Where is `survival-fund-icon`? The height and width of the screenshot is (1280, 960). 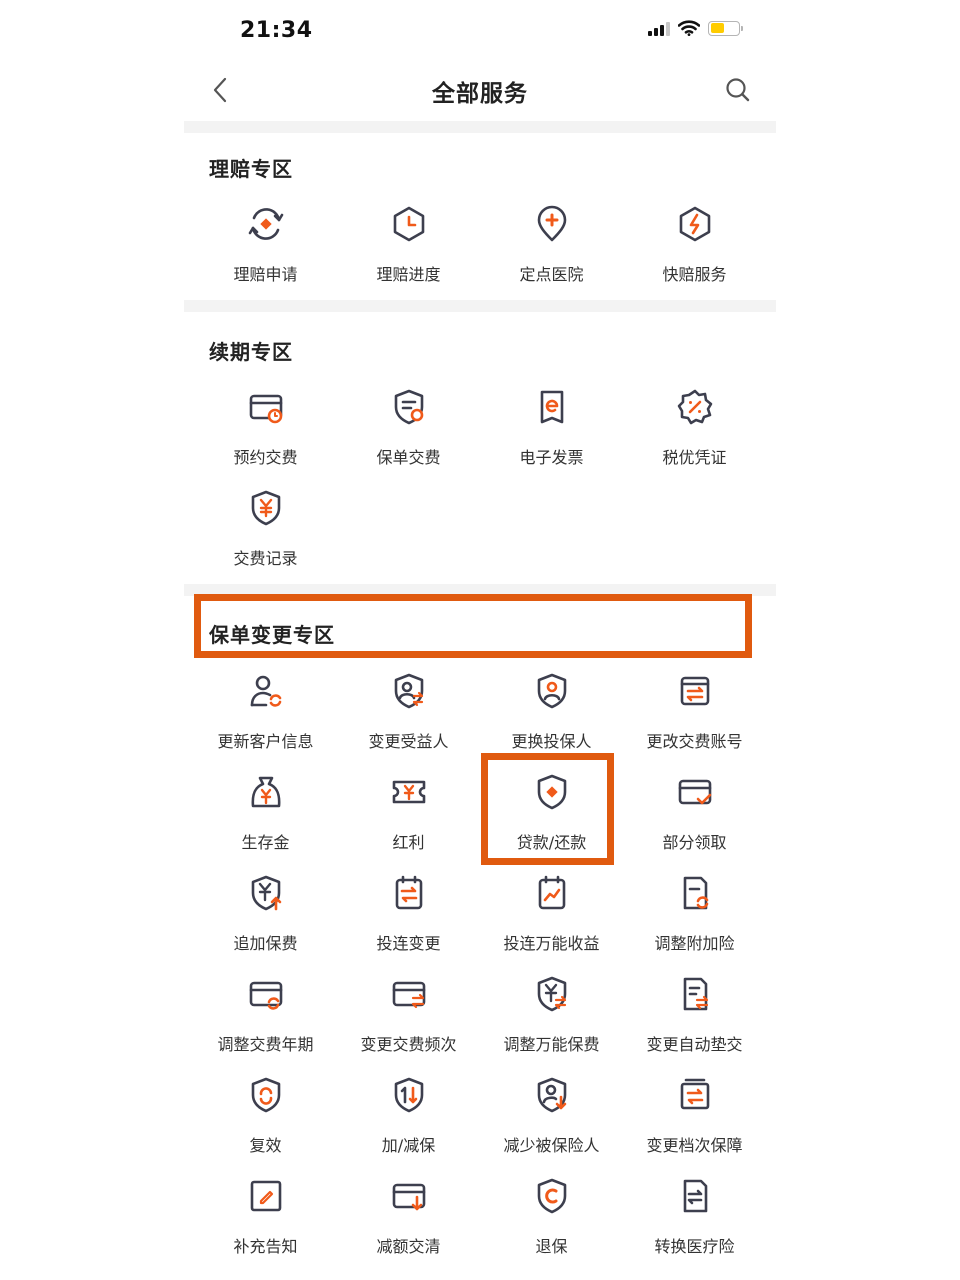 survival-fund-icon is located at coordinates (266, 792).